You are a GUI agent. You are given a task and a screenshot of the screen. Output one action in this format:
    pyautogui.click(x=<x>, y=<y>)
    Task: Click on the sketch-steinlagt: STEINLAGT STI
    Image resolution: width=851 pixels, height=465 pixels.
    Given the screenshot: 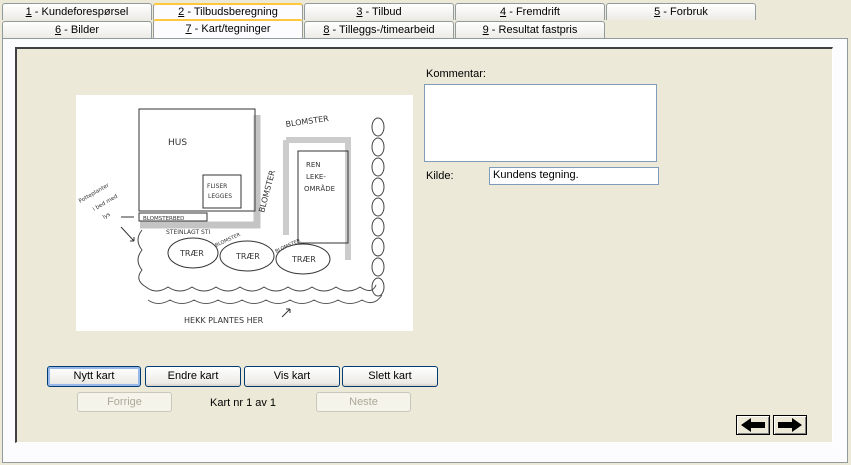 What is the action you would take?
    pyautogui.click(x=188, y=232)
    